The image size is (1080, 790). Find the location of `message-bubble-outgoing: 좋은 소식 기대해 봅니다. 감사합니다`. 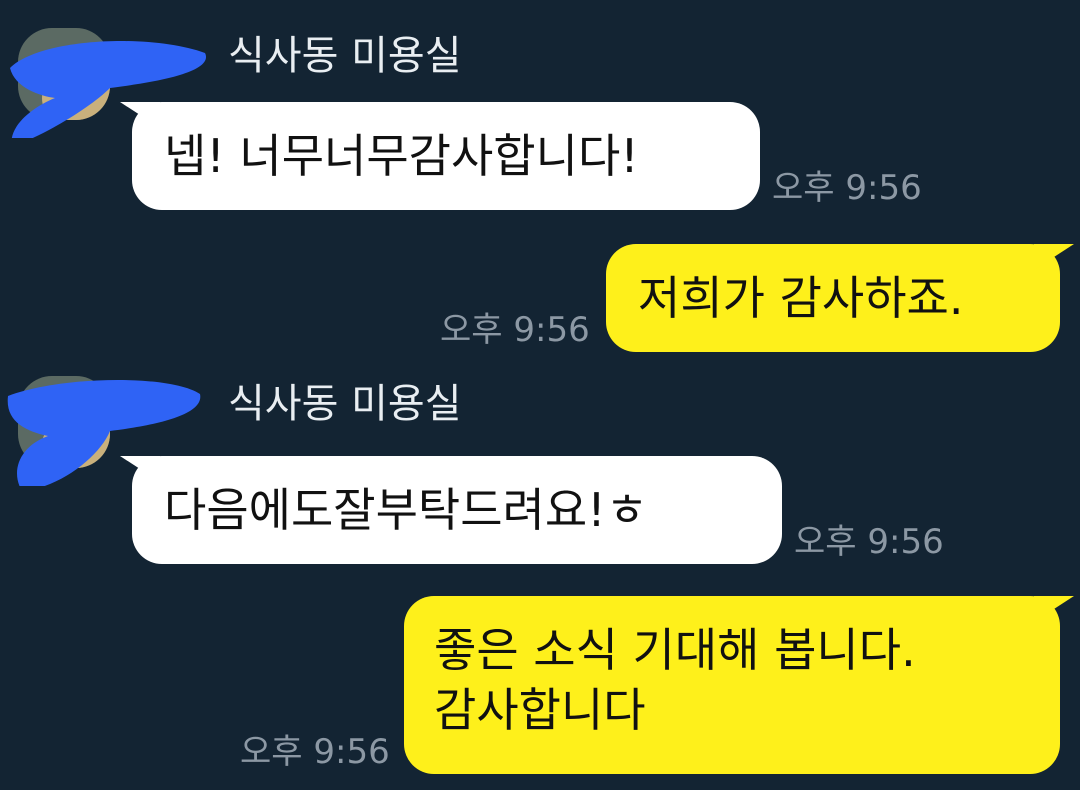

message-bubble-outgoing: 좋은 소식 기대해 봅니다. 감사합니다 is located at coordinates (739, 685).